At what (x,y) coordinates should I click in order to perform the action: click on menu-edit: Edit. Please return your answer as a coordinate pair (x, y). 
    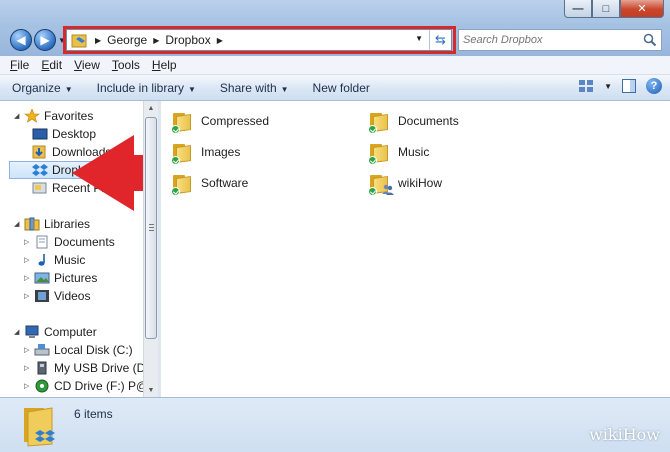
    Looking at the image, I should click on (51, 65).